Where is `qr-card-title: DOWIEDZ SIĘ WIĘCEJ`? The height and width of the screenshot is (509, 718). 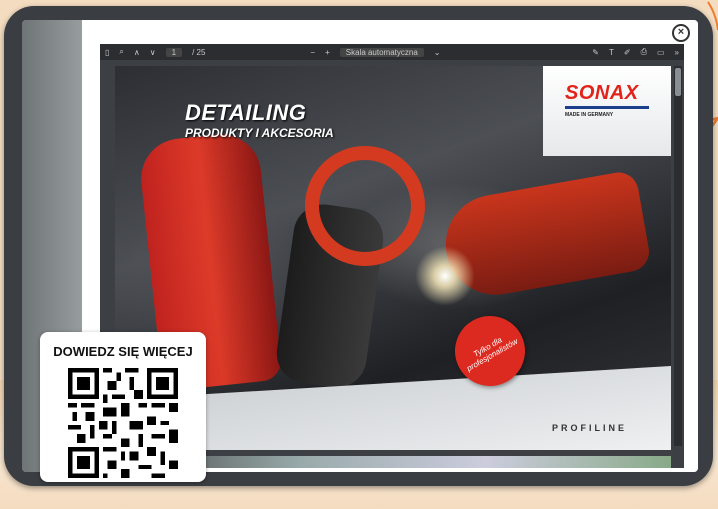 qr-card-title: DOWIEDZ SIĘ WIĘCEJ is located at coordinates (123, 351).